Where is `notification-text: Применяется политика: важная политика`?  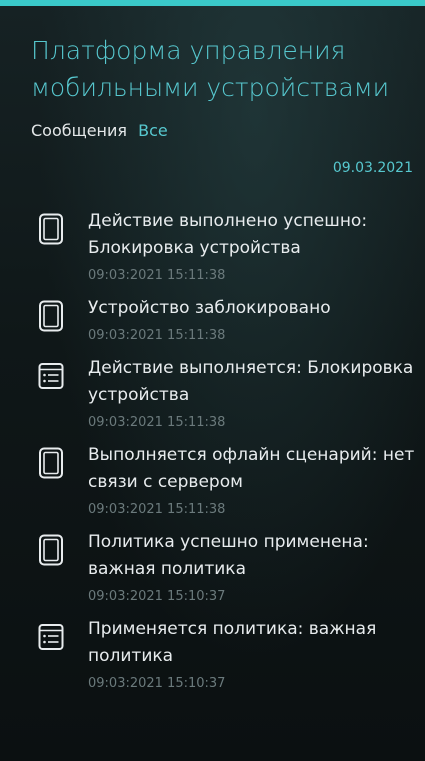 notification-text: Применяется политика: важная политика is located at coordinates (232, 642).